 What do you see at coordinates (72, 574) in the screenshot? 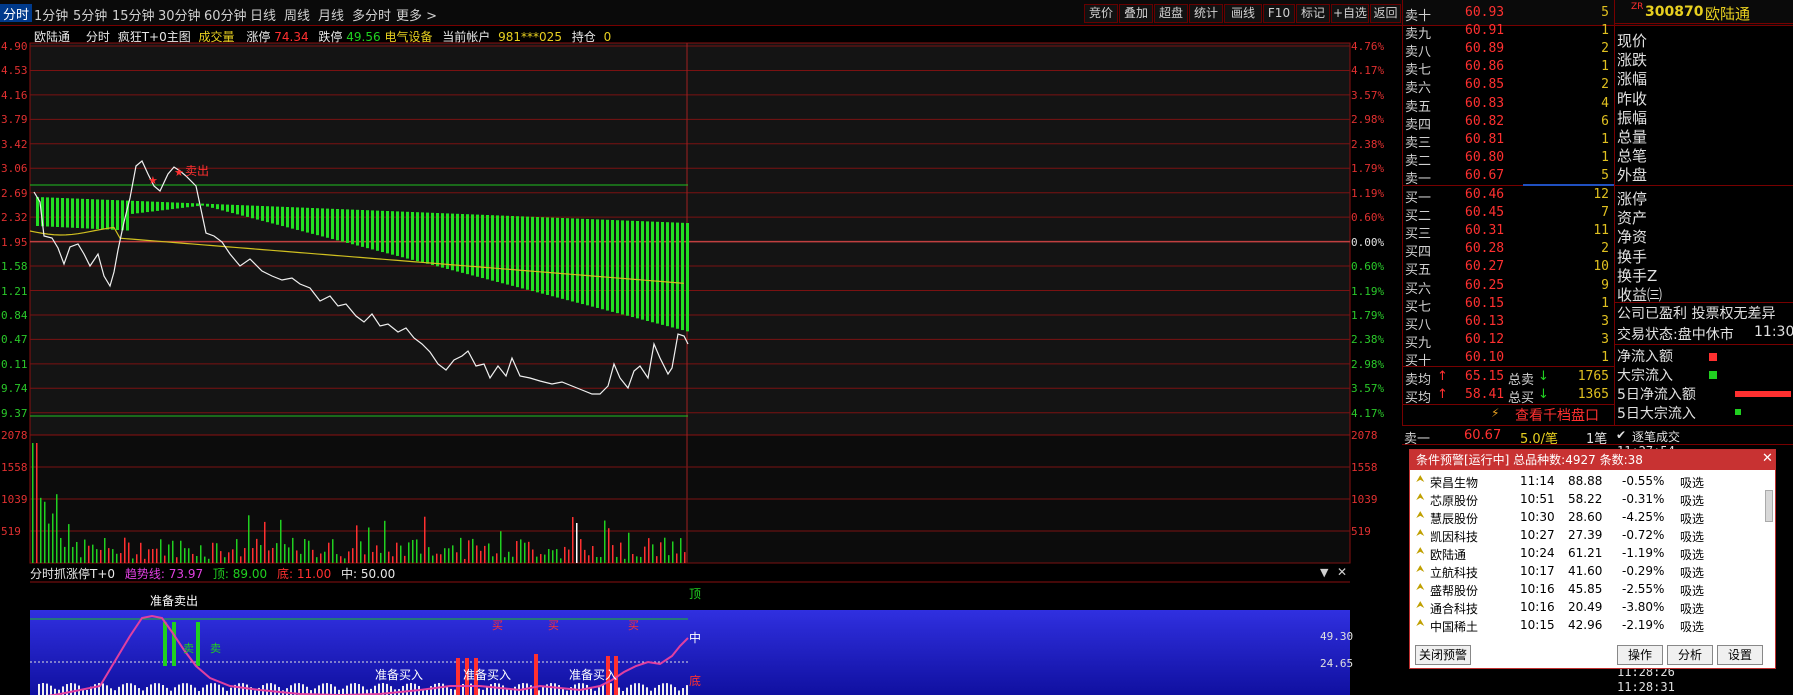
I see `indicator2-title: 分时抓涨停T+0` at bounding box center [72, 574].